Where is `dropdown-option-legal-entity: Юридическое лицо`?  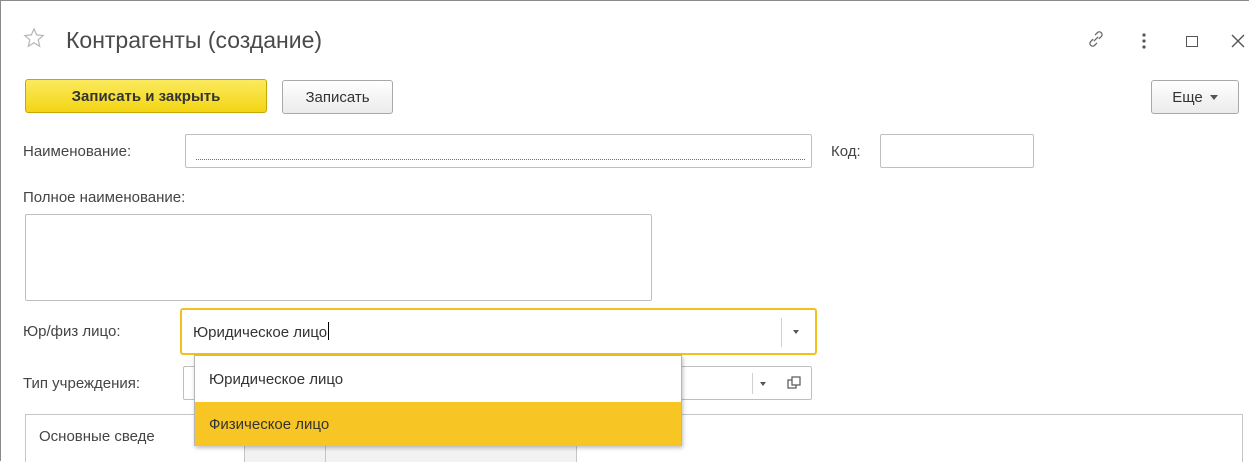
dropdown-option-legal-entity: Юридическое лицо is located at coordinates (438, 379).